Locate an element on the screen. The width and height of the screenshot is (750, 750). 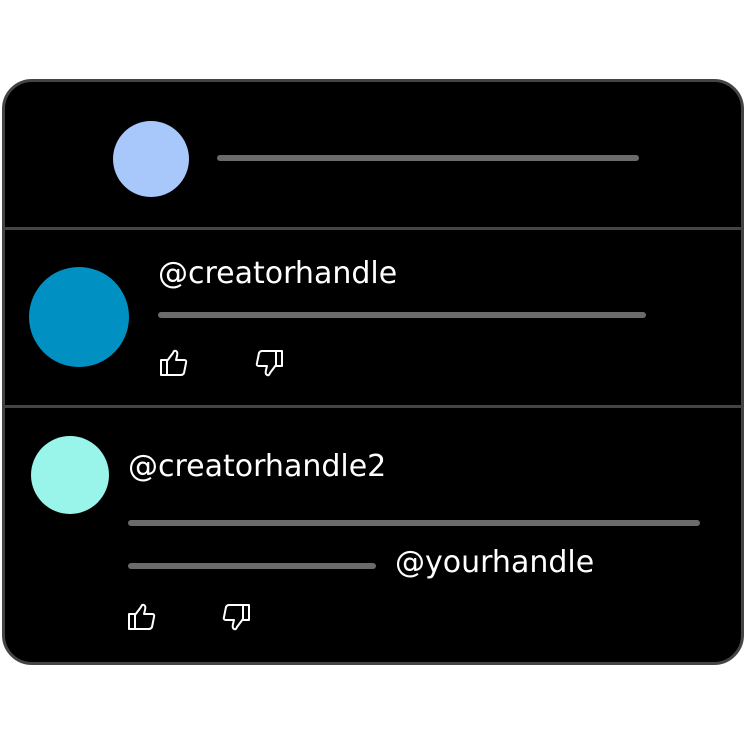
comment-input-placeholder-line is located at coordinates (428, 158).